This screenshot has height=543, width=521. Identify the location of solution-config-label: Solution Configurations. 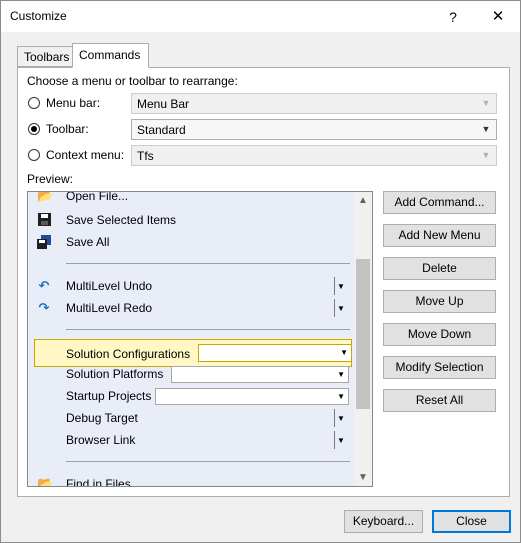
(128, 354).